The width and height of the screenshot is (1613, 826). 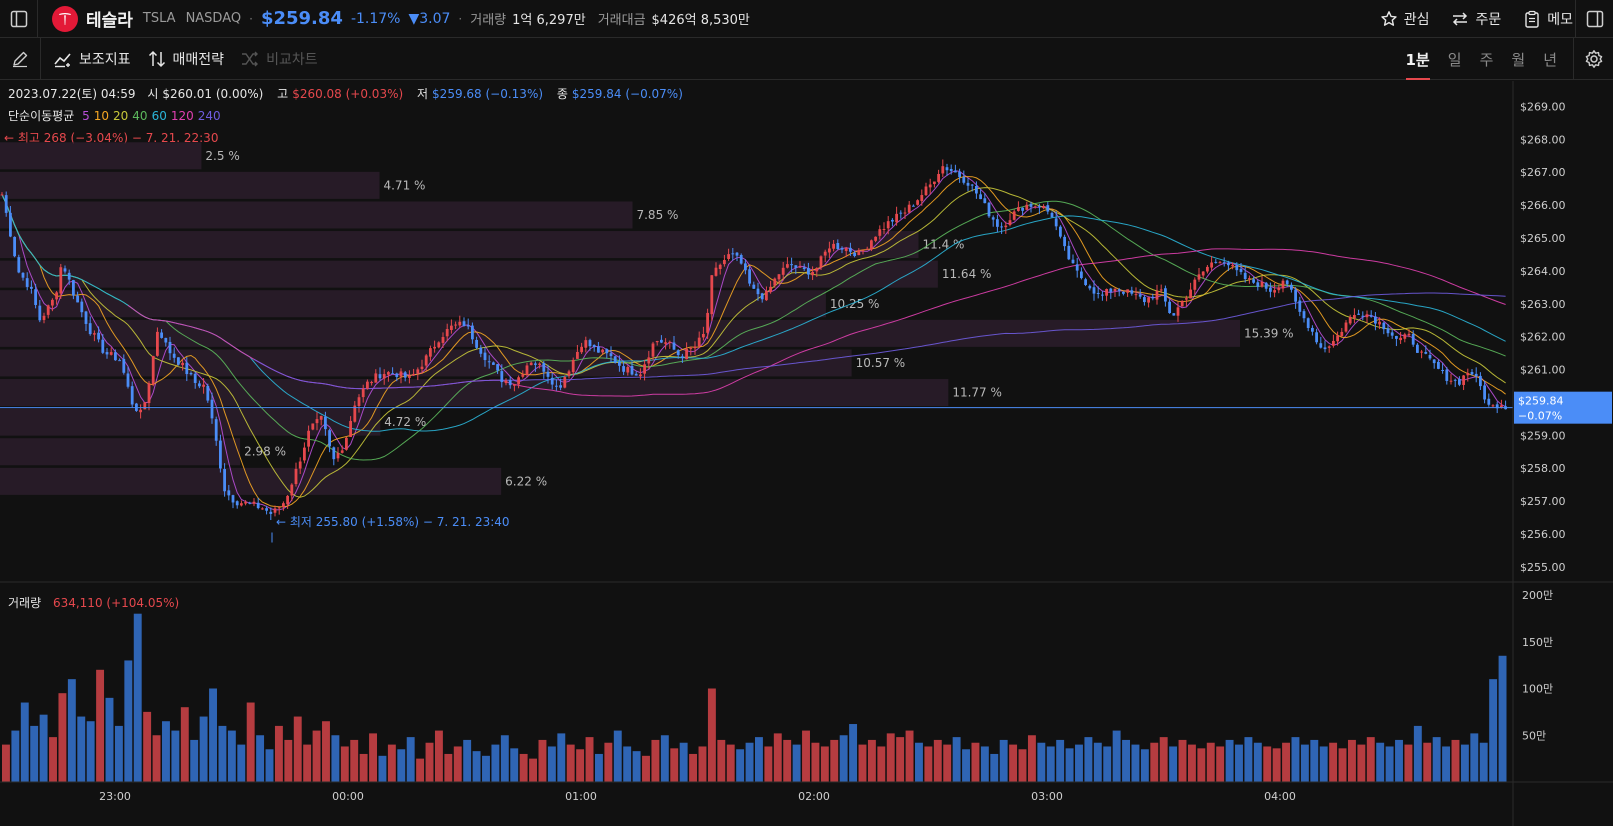 I want to click on strategy-button: 매매전략, so click(x=186, y=59).